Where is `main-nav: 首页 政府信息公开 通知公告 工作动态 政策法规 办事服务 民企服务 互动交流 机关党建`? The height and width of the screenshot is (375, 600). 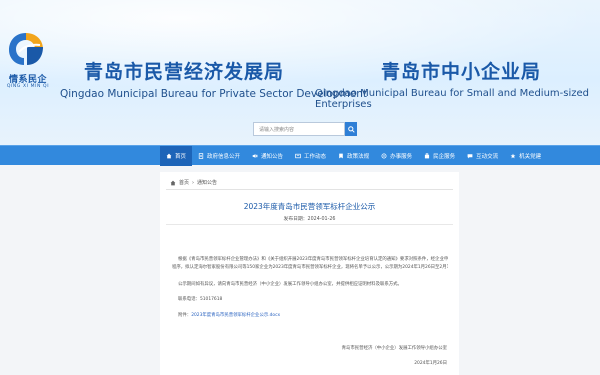 main-nav: 首页 政府信息公开 通知公告 工作动态 政策法规 办事服务 民企服务 互动交流 机关党建 is located at coordinates (300, 155).